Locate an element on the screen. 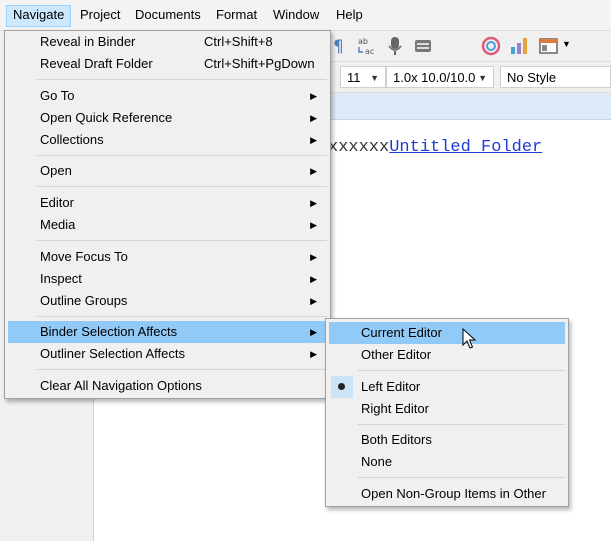  menu-window: Window is located at coordinates (296, 15).